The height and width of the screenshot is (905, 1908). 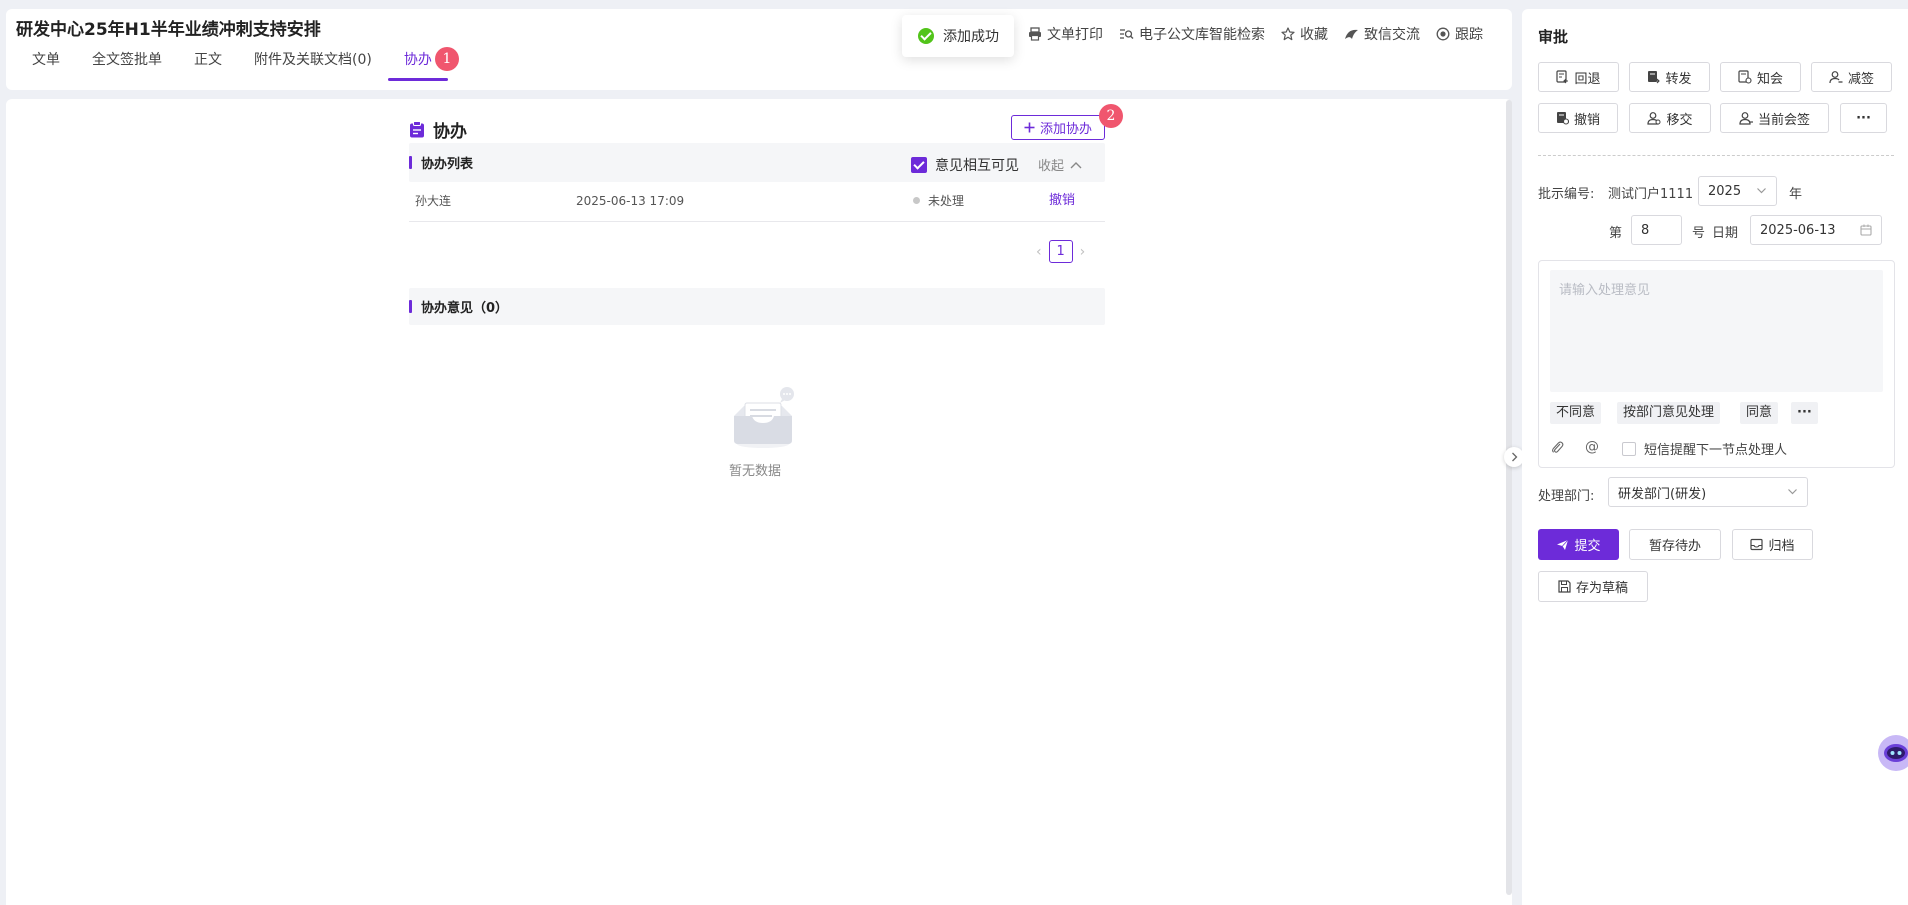 I want to click on number-prefix: 第, so click(x=1616, y=233).